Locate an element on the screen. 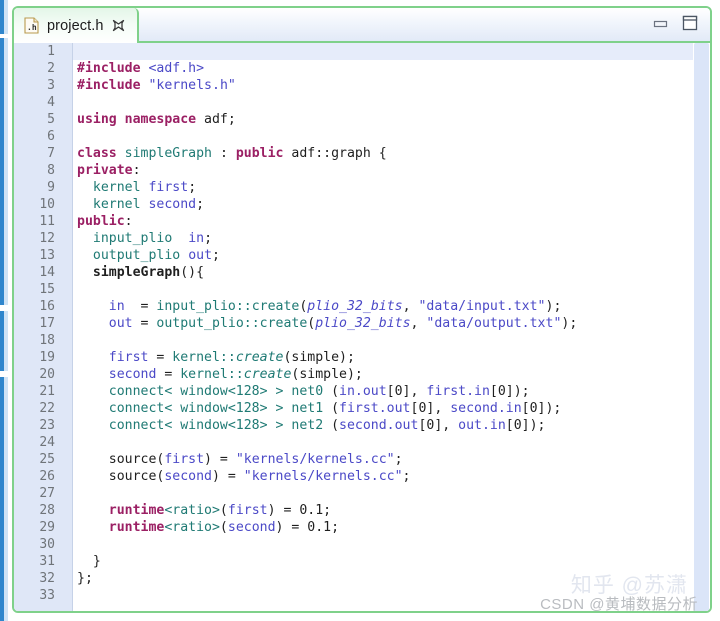  line-number: 15 is located at coordinates (47, 289).